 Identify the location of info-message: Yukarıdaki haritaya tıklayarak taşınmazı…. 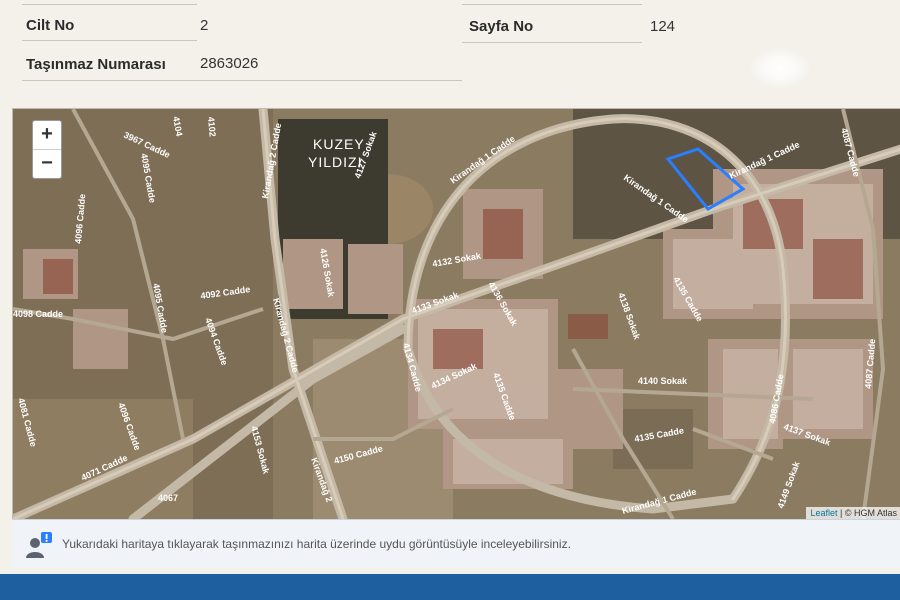
(456, 543).